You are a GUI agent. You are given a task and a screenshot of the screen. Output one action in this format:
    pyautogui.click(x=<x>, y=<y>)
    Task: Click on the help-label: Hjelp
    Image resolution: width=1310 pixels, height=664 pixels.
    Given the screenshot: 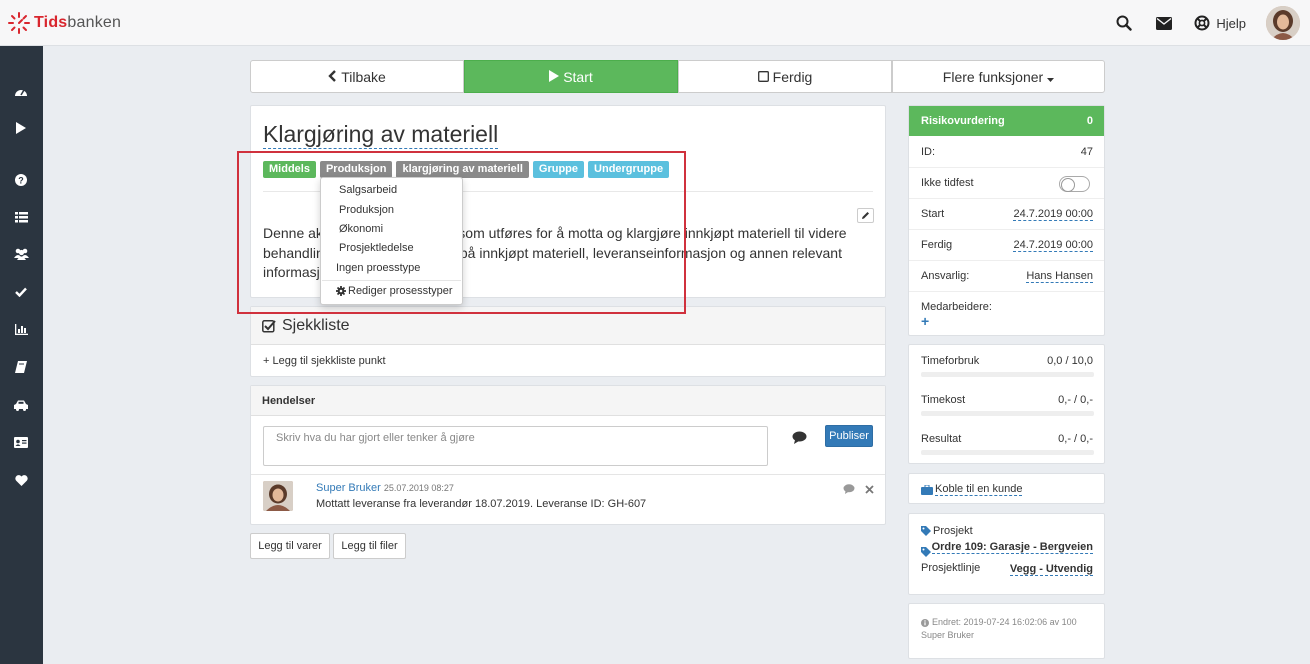 What is the action you would take?
    pyautogui.click(x=1231, y=23)
    